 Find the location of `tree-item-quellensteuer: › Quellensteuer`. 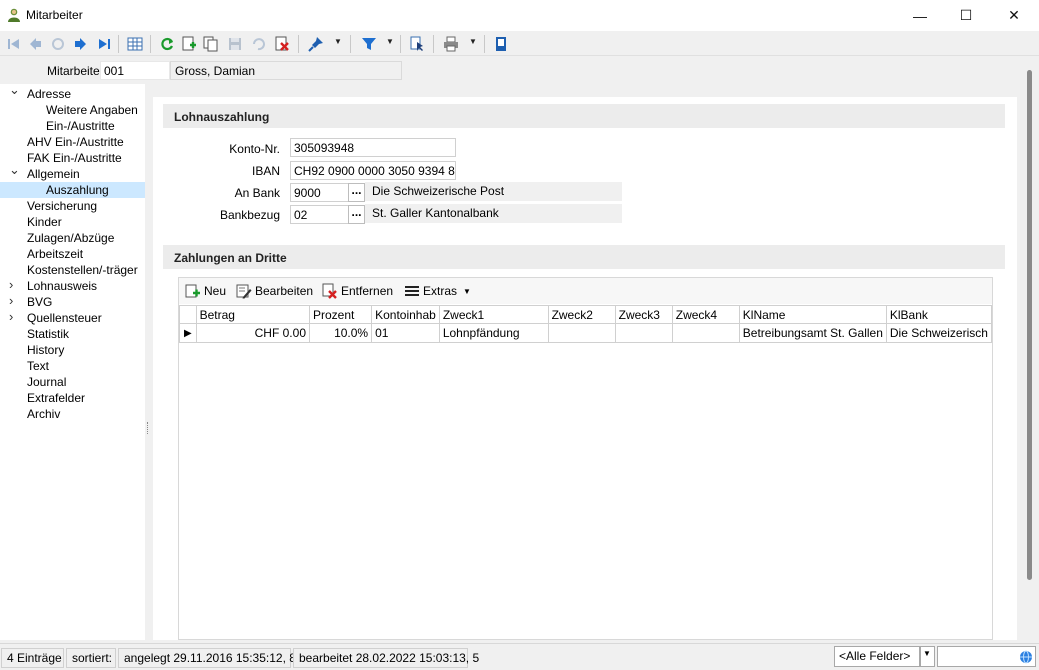

tree-item-quellensteuer: › Quellensteuer is located at coordinates (72, 317).